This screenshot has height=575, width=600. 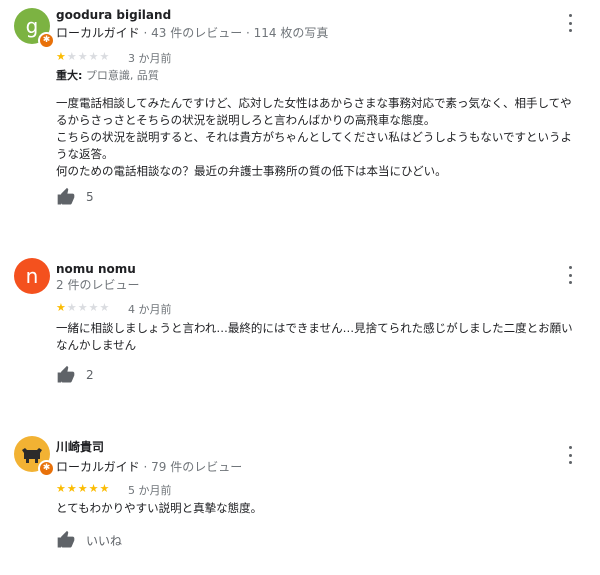 I want to click on like-button: 2, so click(x=75, y=375).